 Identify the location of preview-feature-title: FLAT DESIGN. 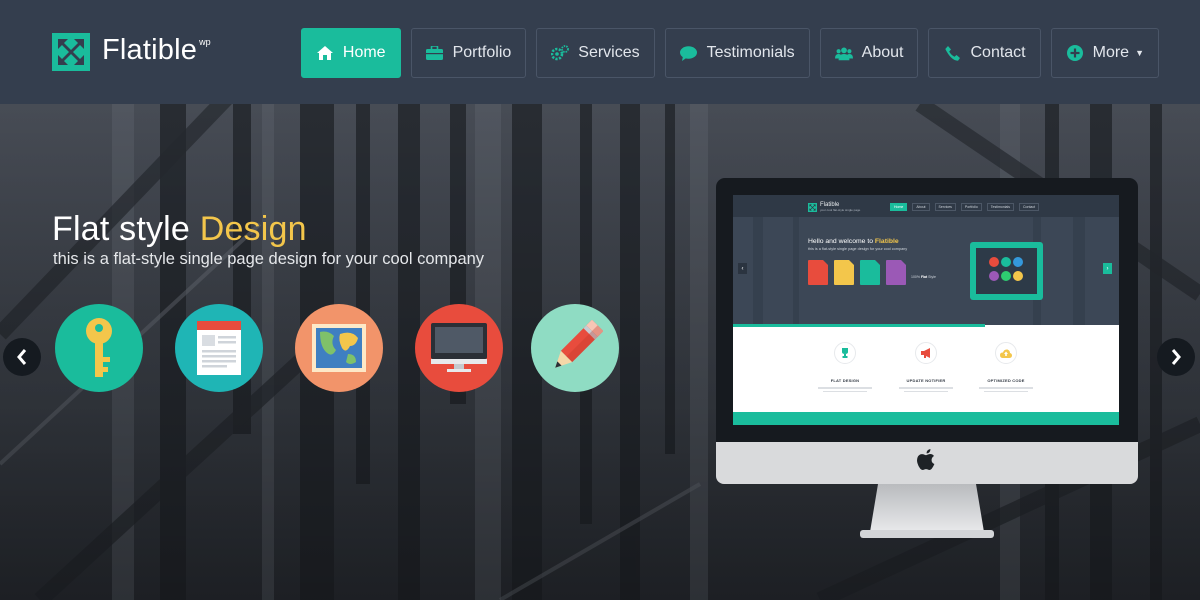
(845, 380).